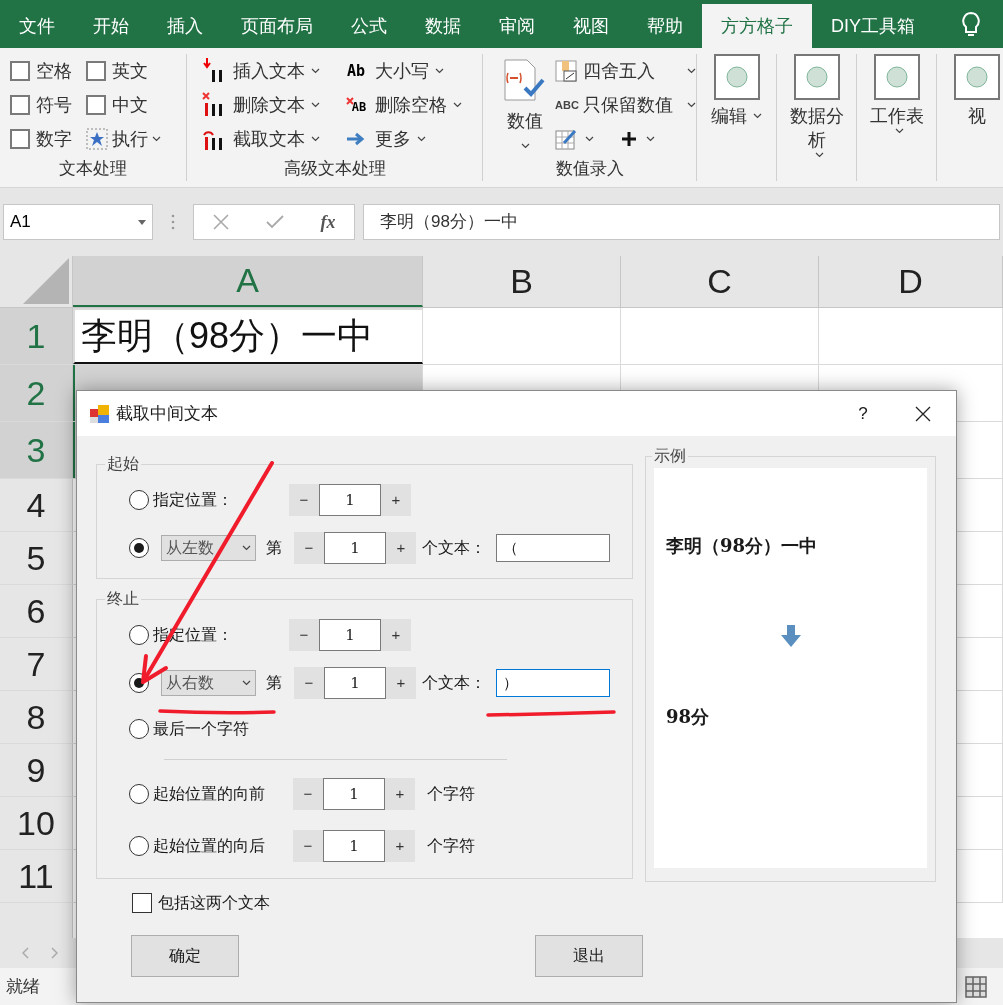 This screenshot has height=1005, width=1003. What do you see at coordinates (136, 139) in the screenshot?
I see `run-menu-button: 执行` at bounding box center [136, 139].